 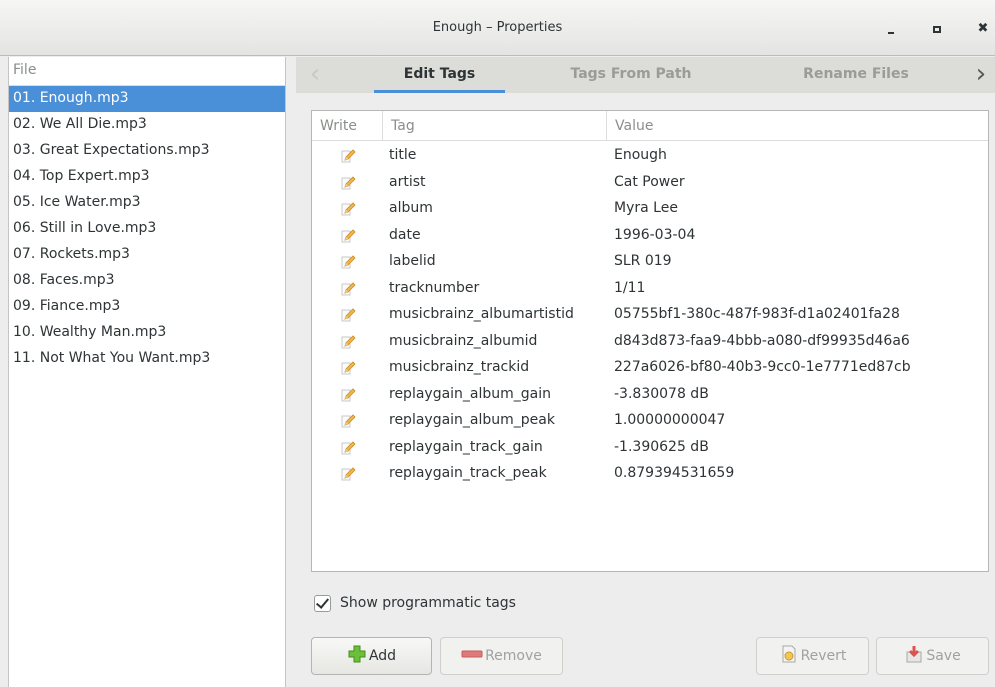 I want to click on table-row: labelid SLR 019, so click(x=650, y=261).